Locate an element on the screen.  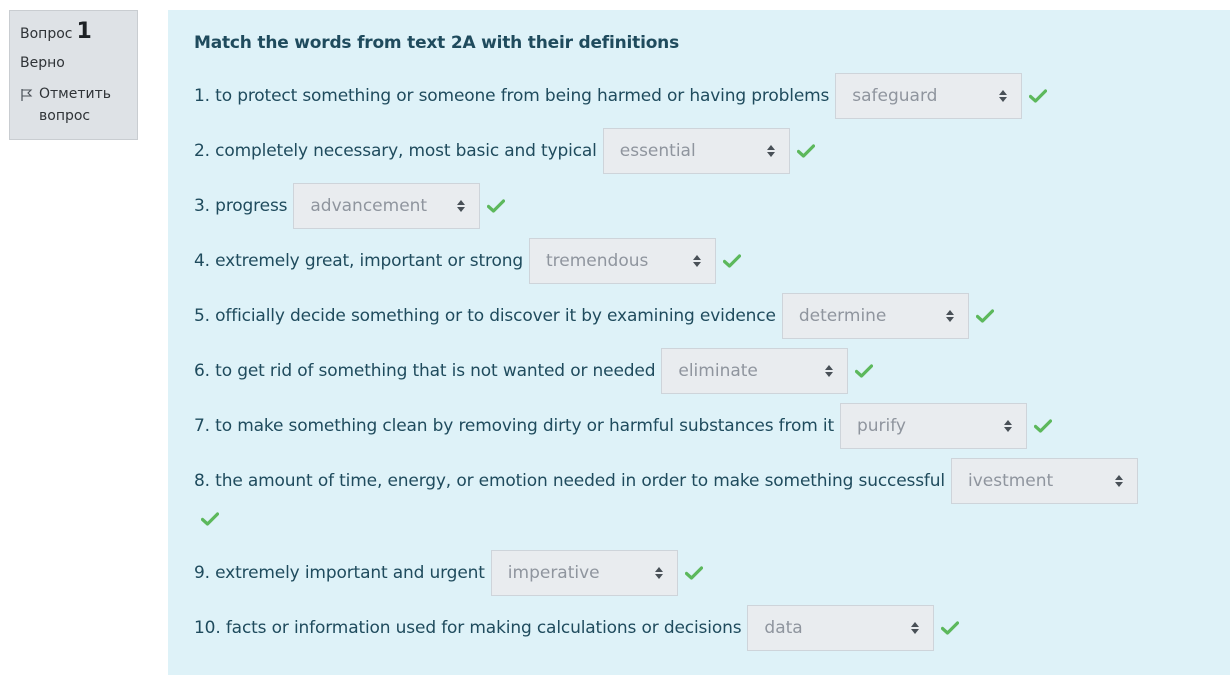
answer-select: safeguard is located at coordinates (929, 96).